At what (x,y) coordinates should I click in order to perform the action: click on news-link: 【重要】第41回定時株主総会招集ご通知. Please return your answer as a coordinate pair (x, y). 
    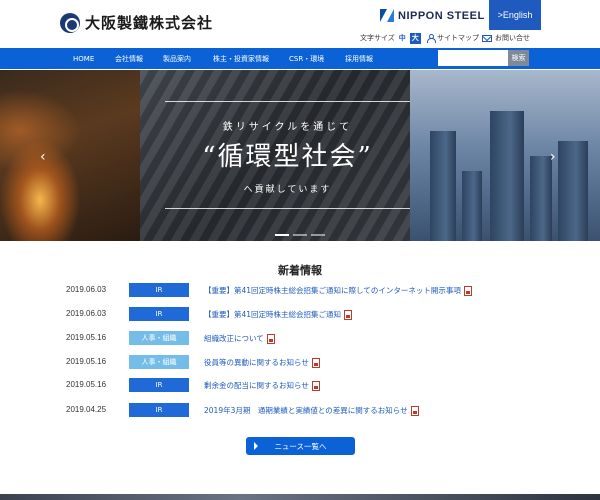
    Looking at the image, I should click on (278, 314).